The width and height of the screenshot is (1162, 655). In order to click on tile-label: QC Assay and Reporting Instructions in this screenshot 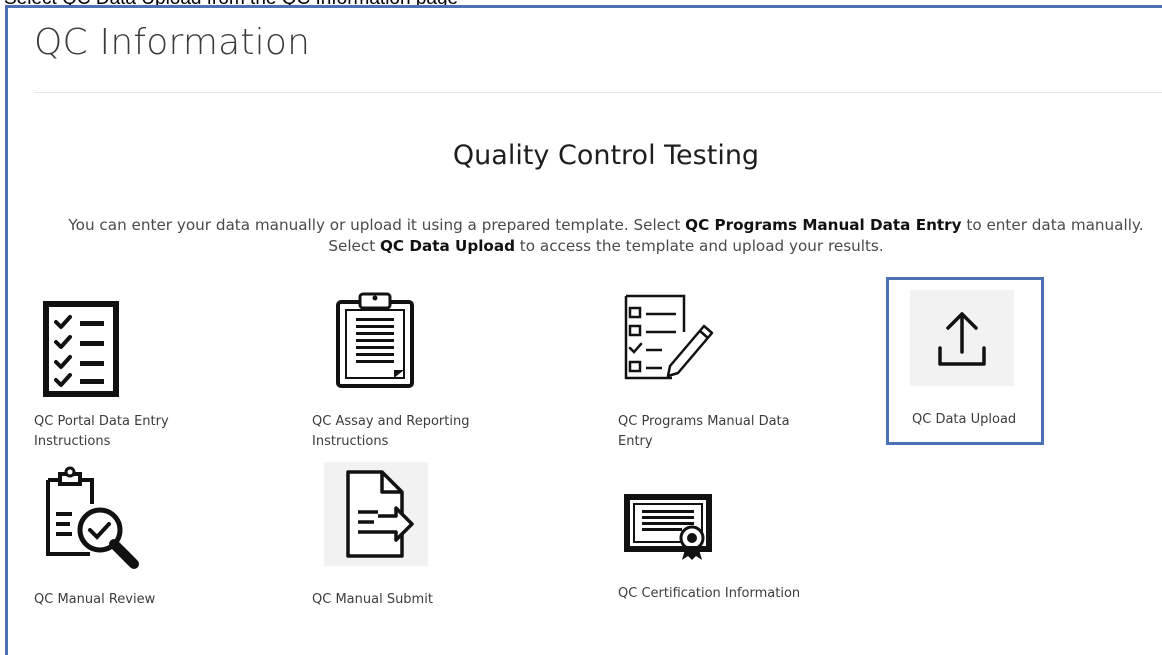, I will do `click(391, 431)`.